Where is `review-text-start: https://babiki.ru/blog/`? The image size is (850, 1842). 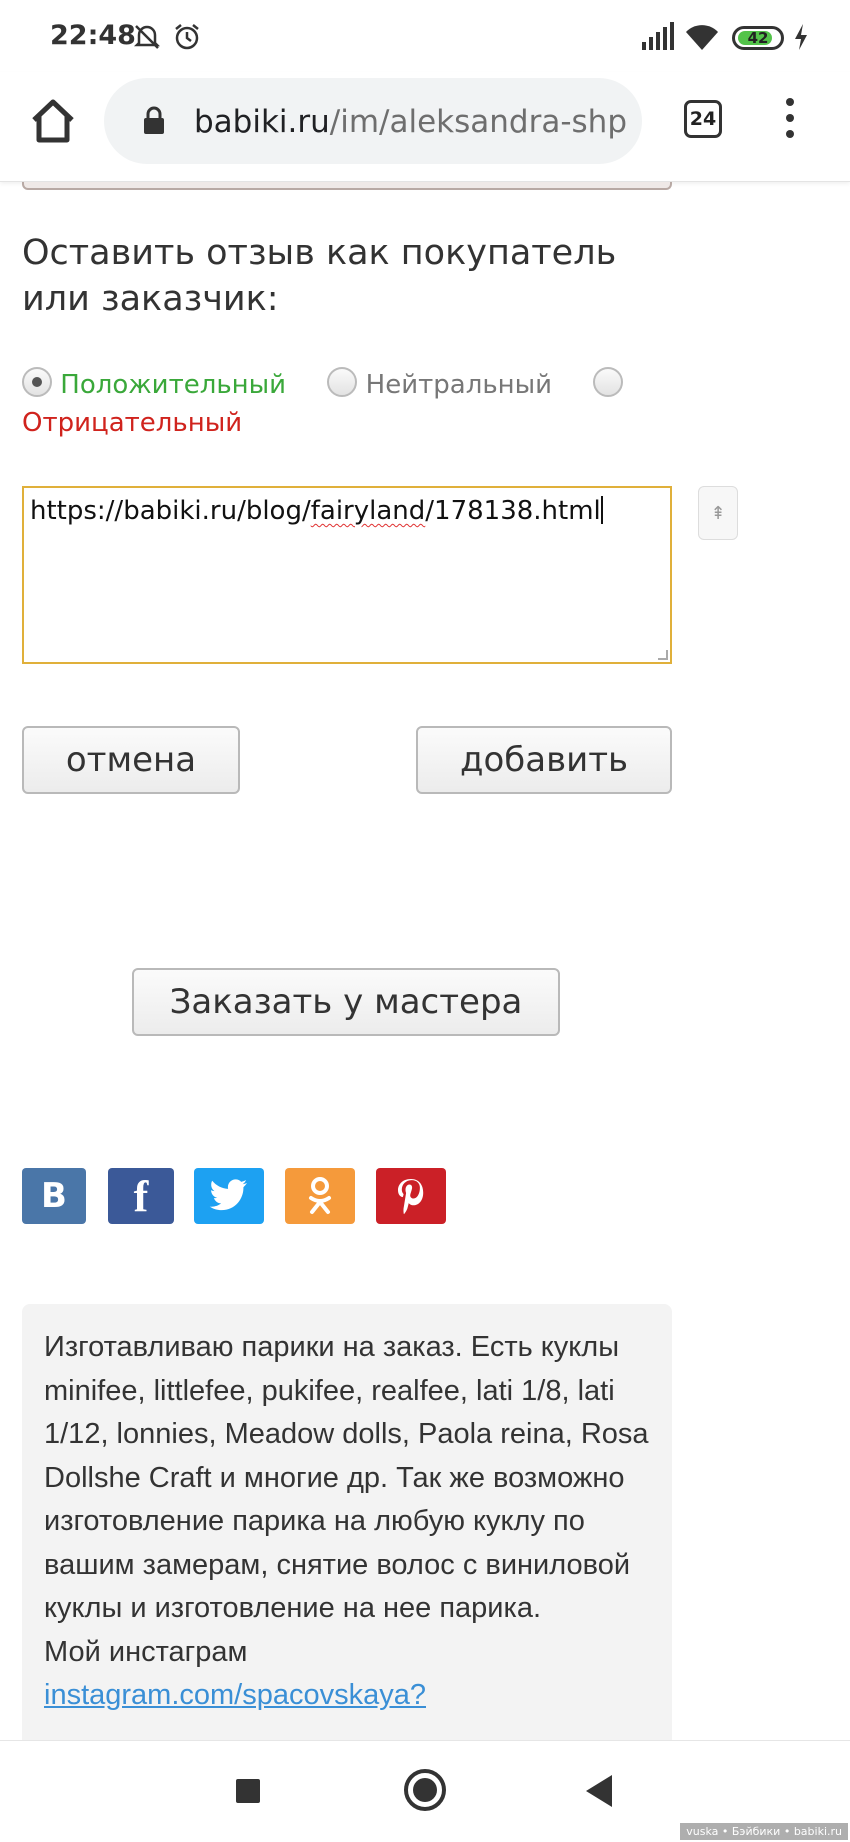
review-text-start: https://babiki.ru/blog/ is located at coordinates (170, 511).